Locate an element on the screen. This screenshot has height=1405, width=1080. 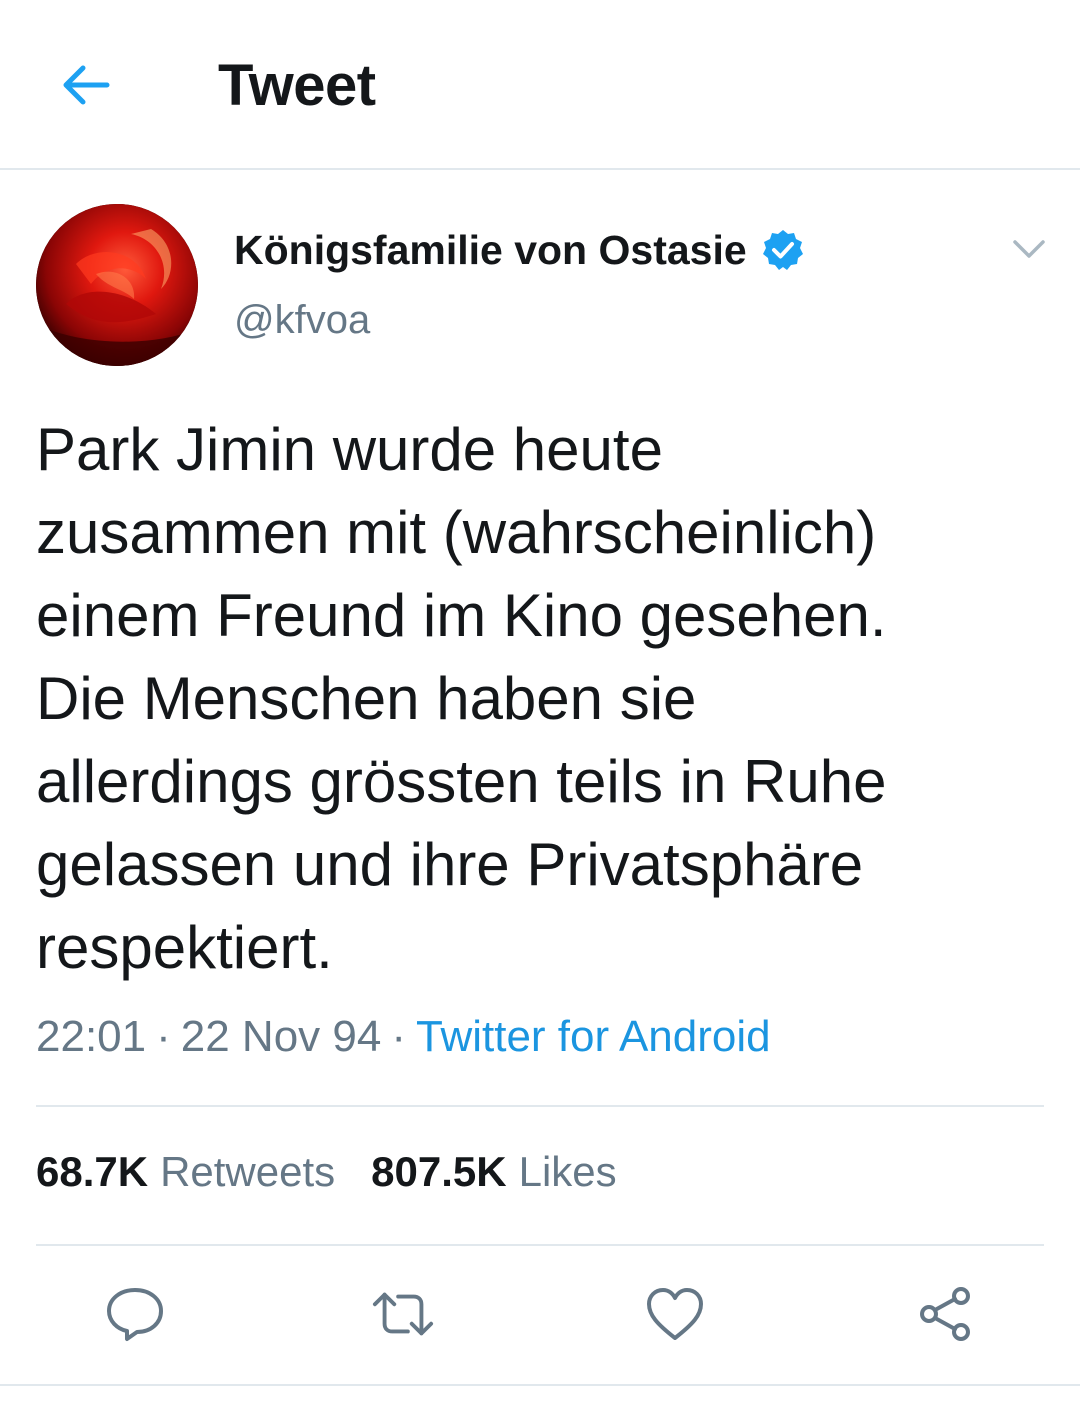
share-button is located at coordinates (945, 1314).